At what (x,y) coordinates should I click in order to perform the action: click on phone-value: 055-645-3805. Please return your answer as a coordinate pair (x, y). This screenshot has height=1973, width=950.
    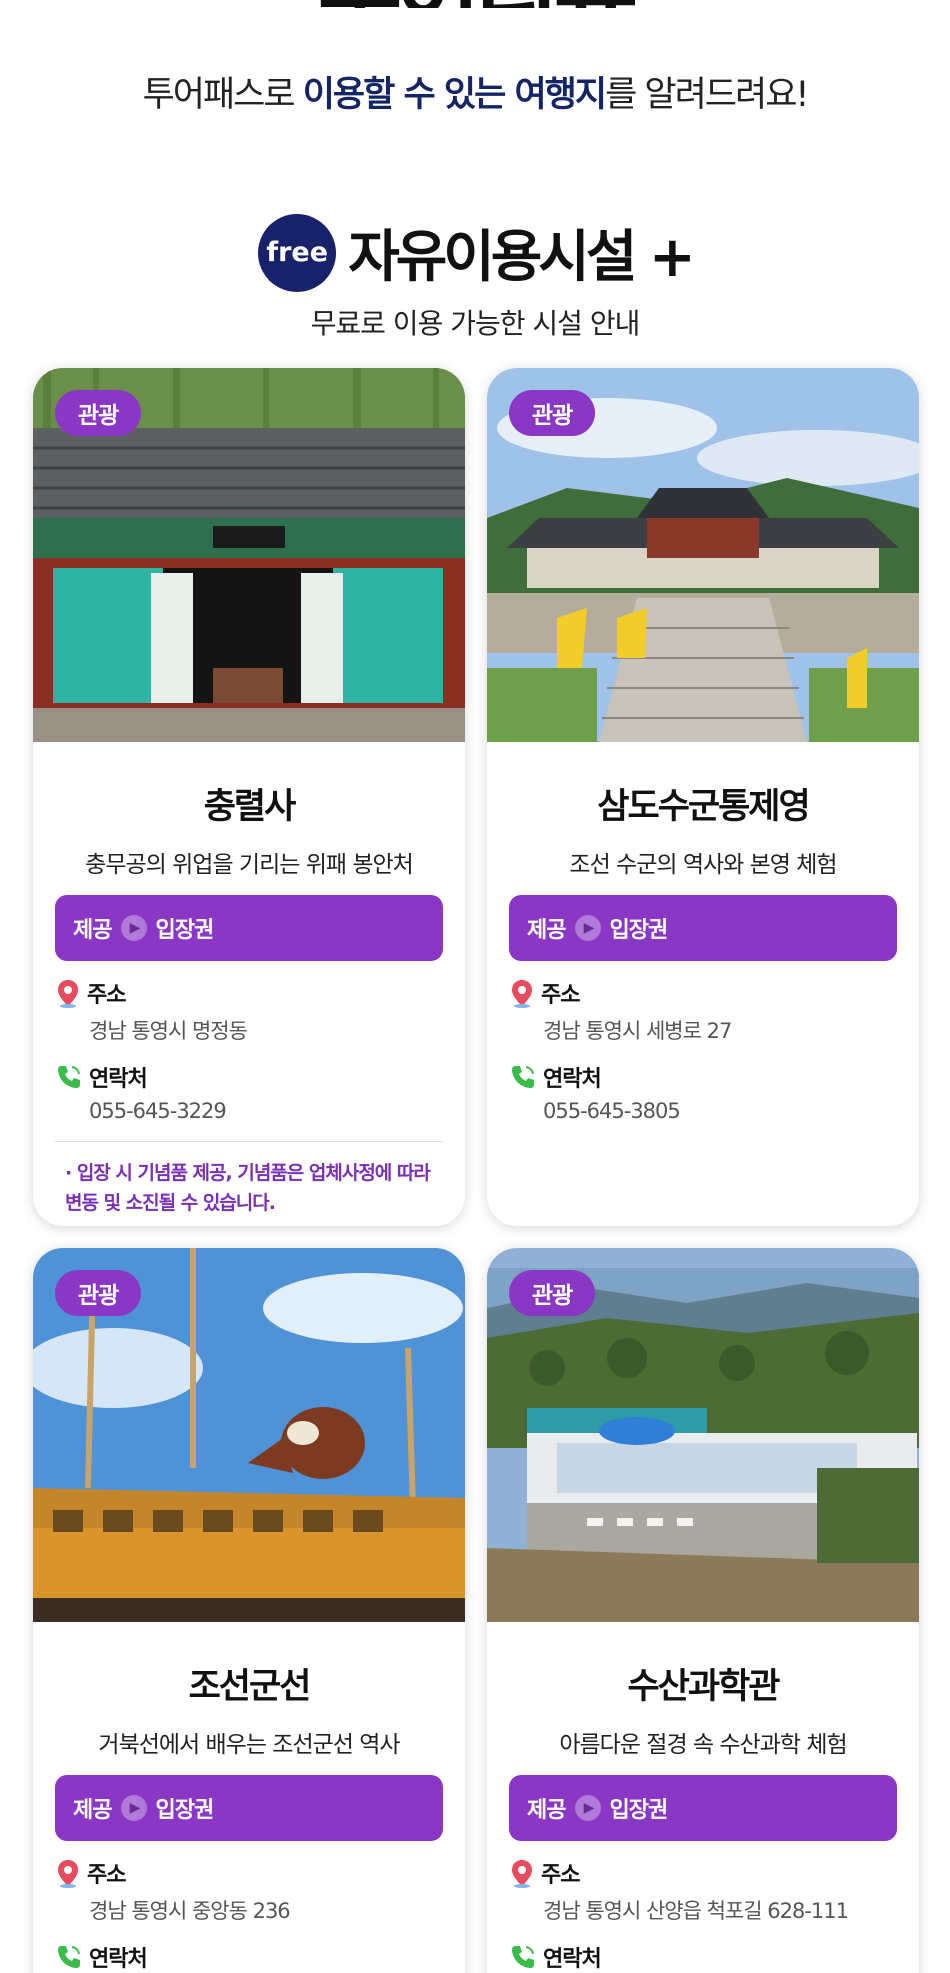
    Looking at the image, I should click on (703, 1111).